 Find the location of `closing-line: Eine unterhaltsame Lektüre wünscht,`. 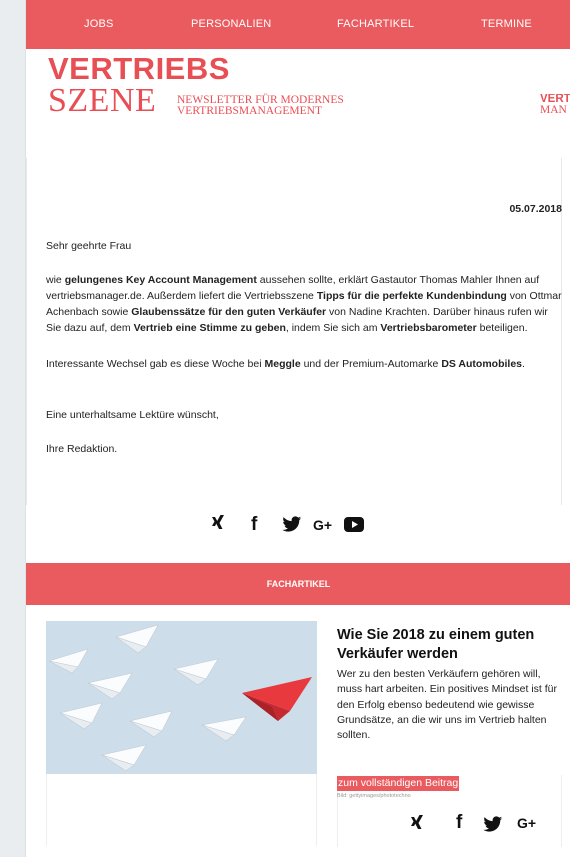

closing-line: Eine unterhaltsame Lektüre wünscht, is located at coordinates (132, 415).